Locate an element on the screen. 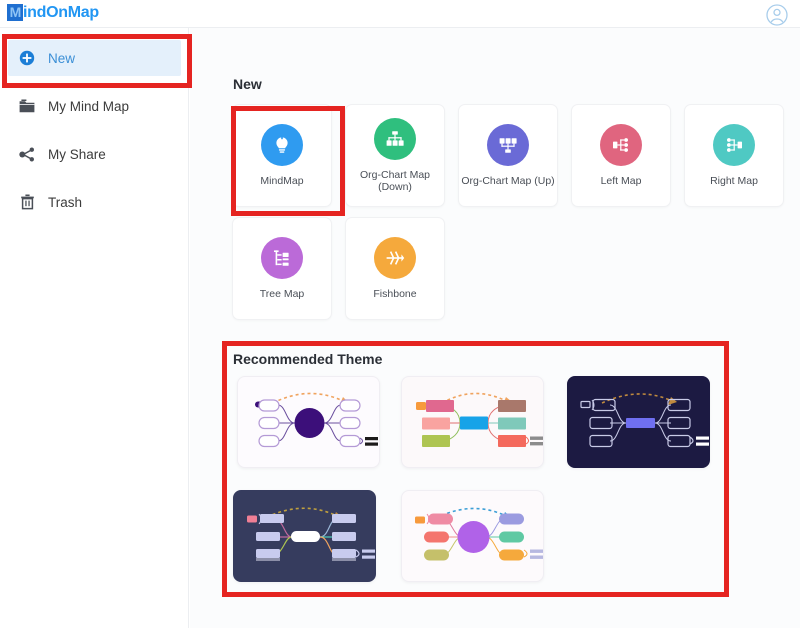 This screenshot has height=628, width=800. card-label: Org-Chart Map (Up) is located at coordinates (508, 181).